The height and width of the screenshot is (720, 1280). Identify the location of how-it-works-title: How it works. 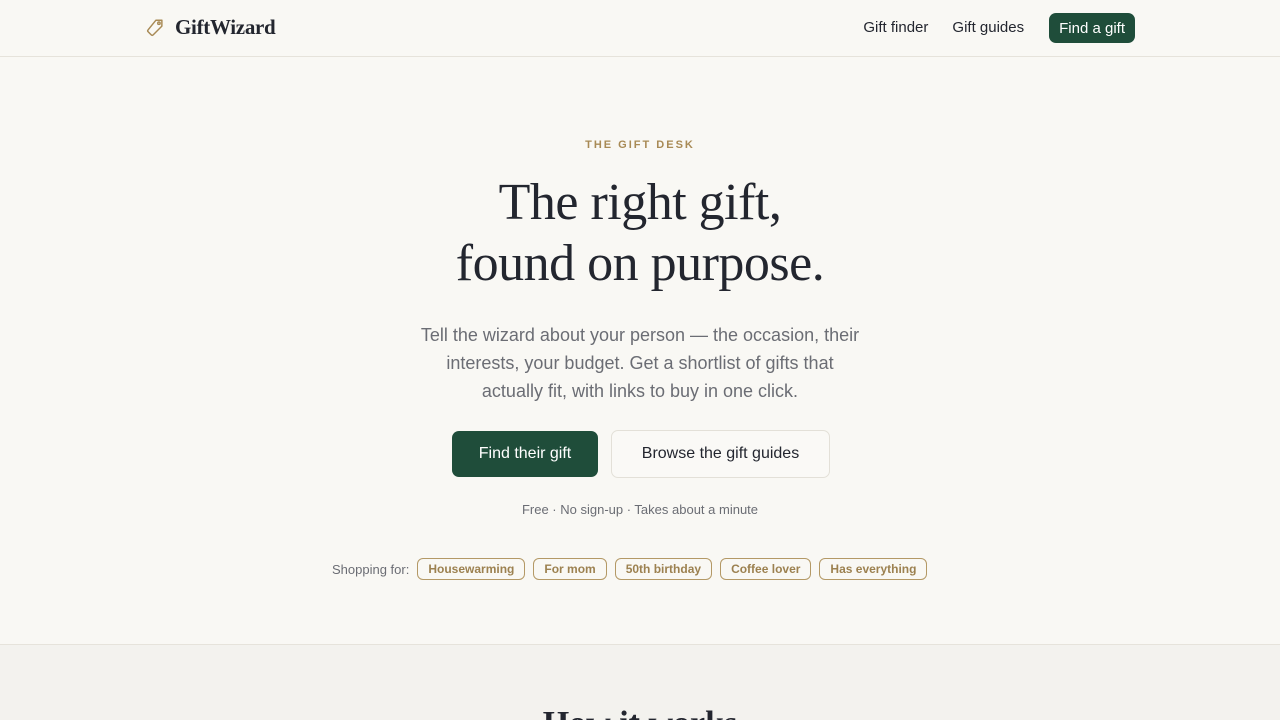
(640, 712).